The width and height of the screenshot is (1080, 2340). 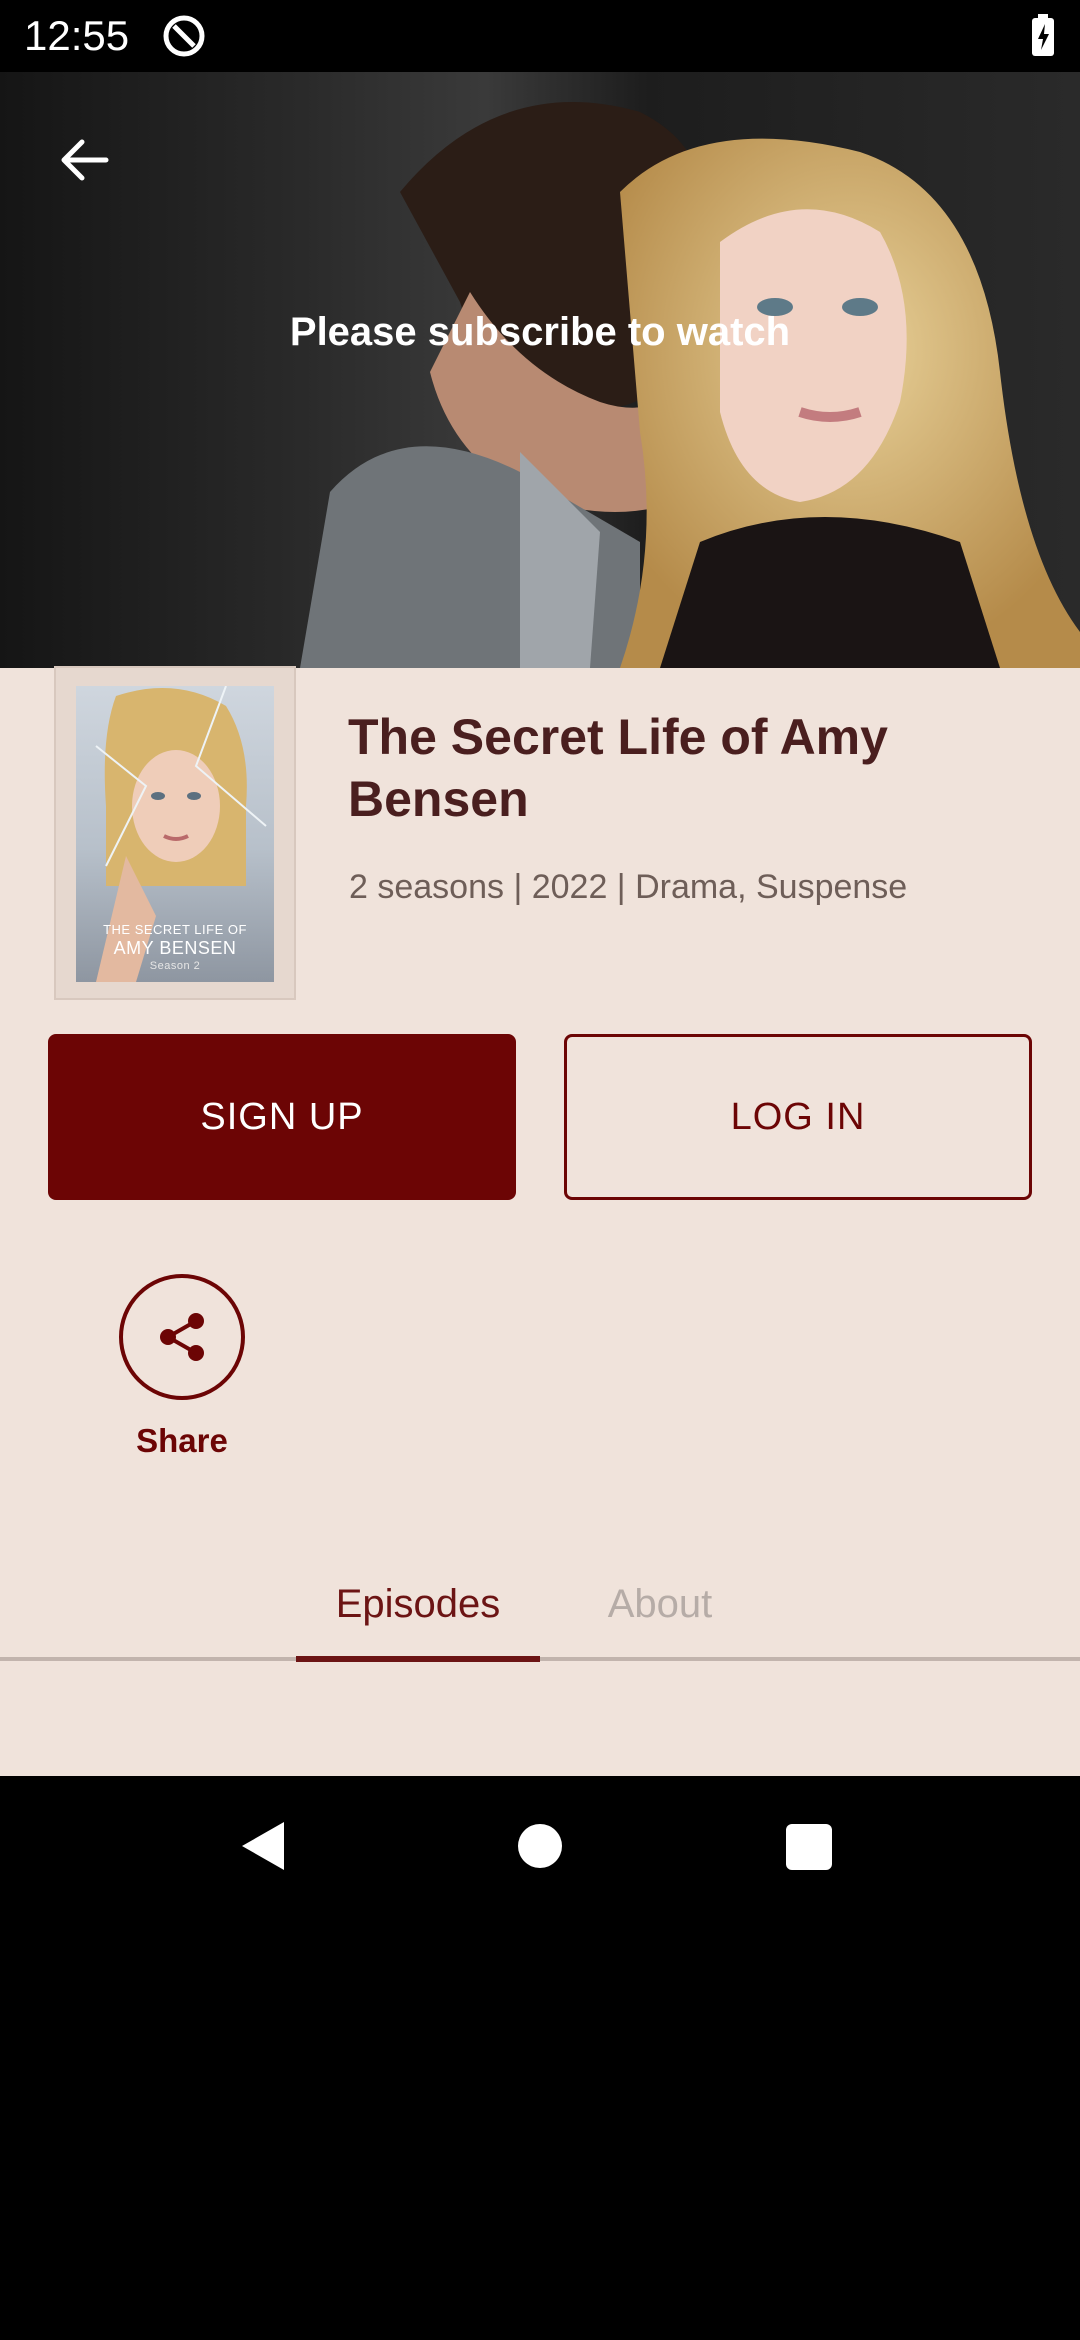 I want to click on back-button, so click(x=84, y=160).